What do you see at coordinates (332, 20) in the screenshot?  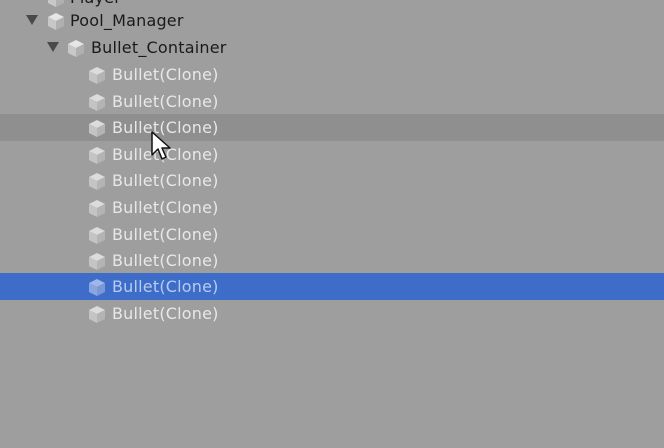 I see `tree-item-pool-manager: Pool_Manager` at bounding box center [332, 20].